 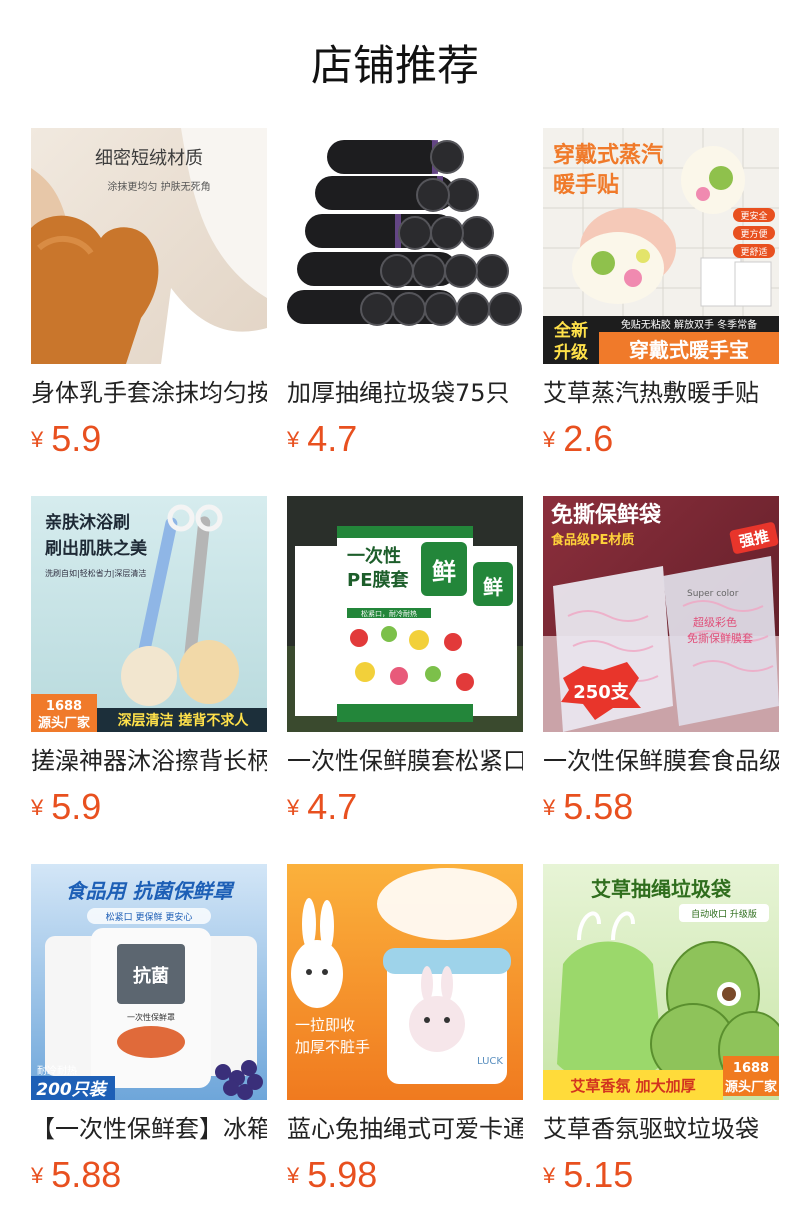 I want to click on product-price: ¥5.98, so click(x=332, y=1175).